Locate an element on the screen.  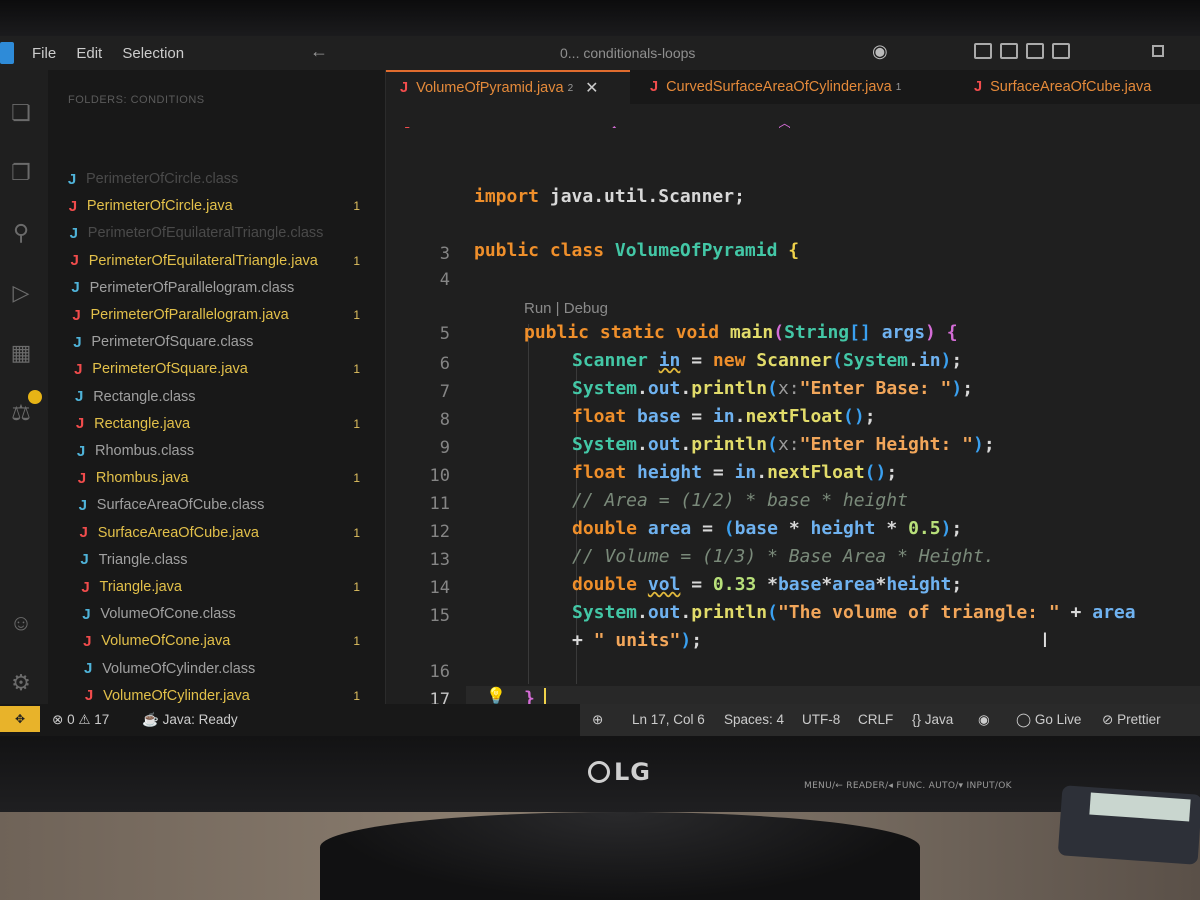
file-item-java: J Rhombus.java 1 is located at coordinates (217, 478).